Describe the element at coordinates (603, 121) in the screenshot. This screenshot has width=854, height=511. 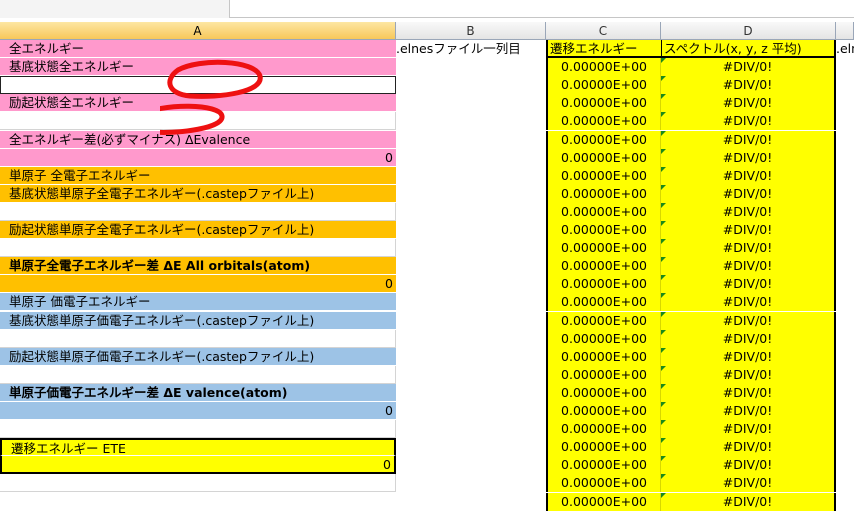
I see `cell-c-row-5: 0.00000E+00` at that location.